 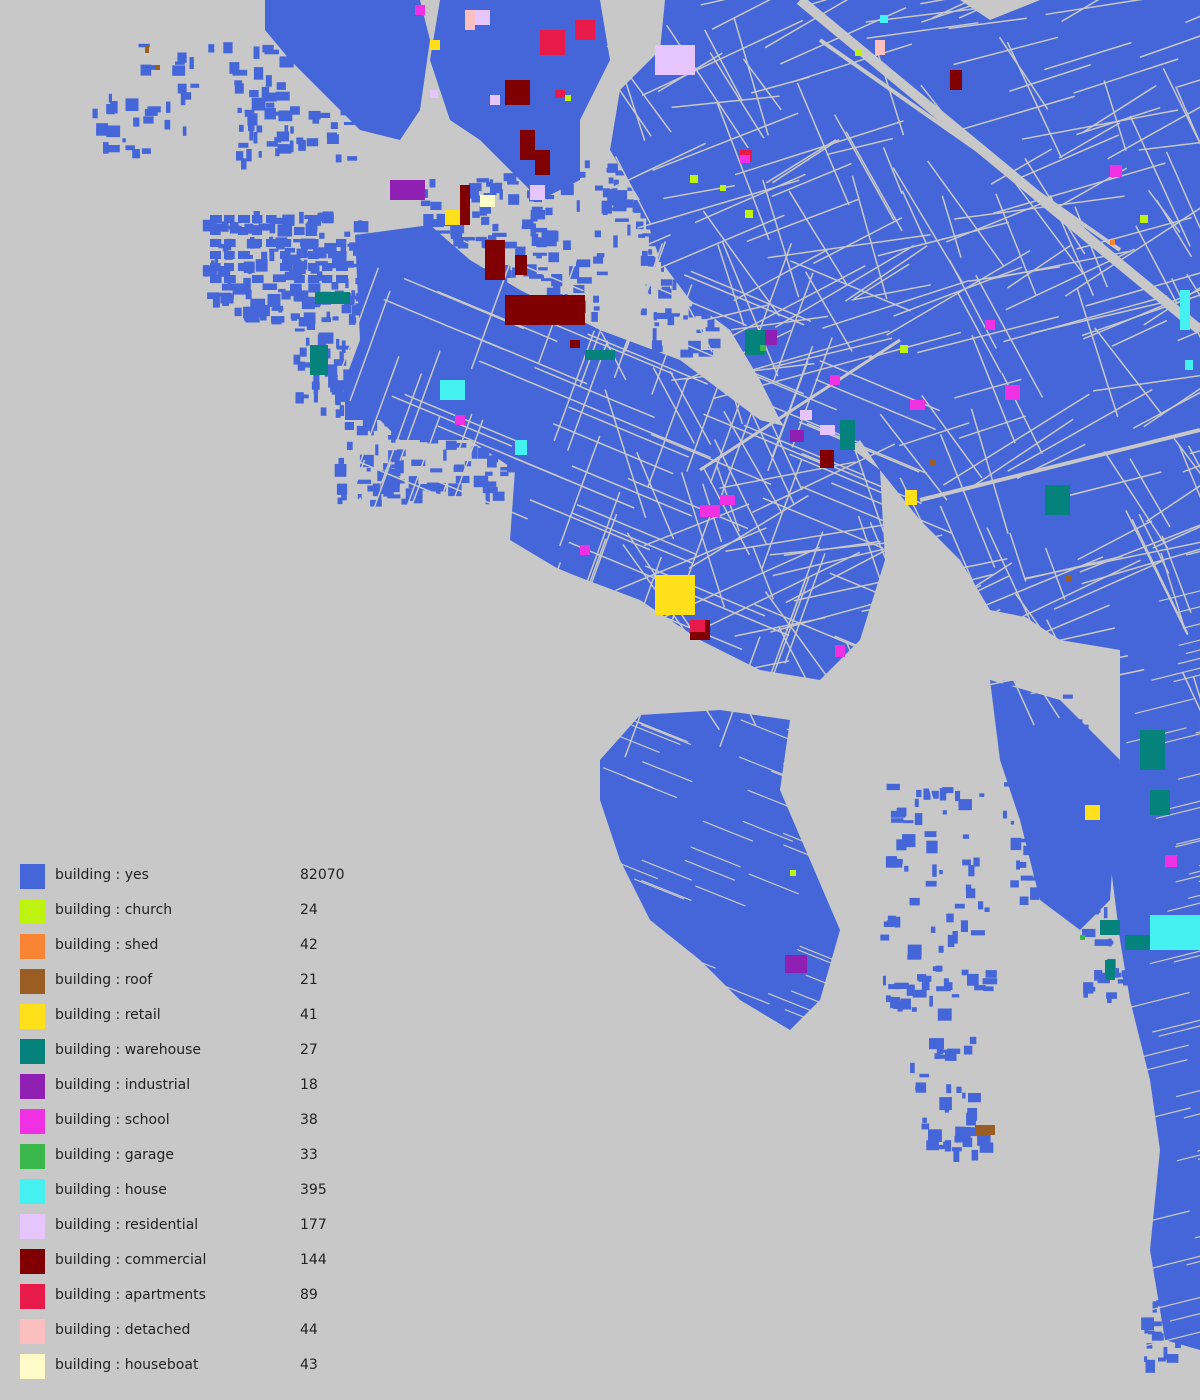 What do you see at coordinates (128, 1050) in the screenshot?
I see `legend-label: building : warehouse` at bounding box center [128, 1050].